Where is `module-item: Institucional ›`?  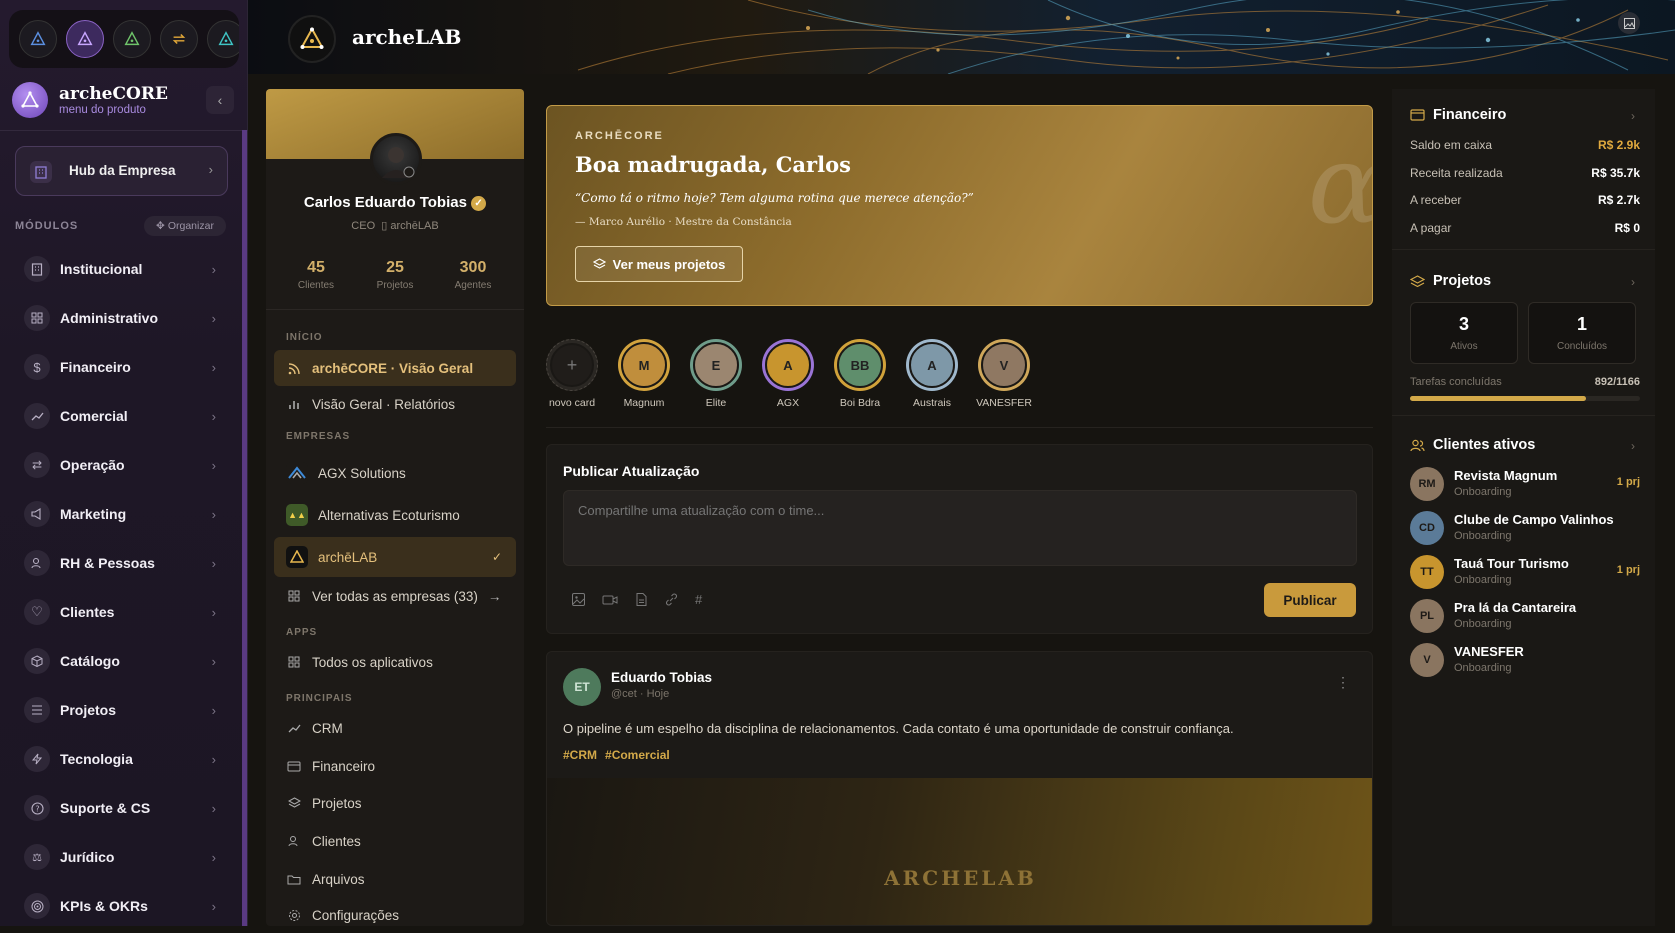 module-item: Institucional › is located at coordinates (122, 269).